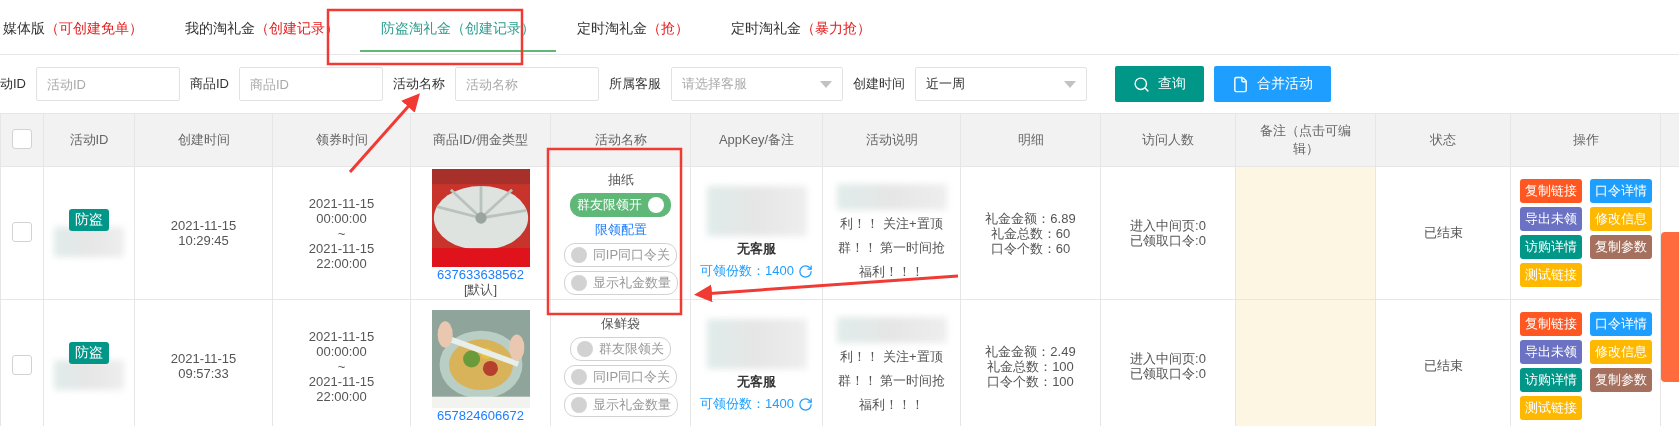  I want to click on column-header: 访问人数, so click(1168, 140).